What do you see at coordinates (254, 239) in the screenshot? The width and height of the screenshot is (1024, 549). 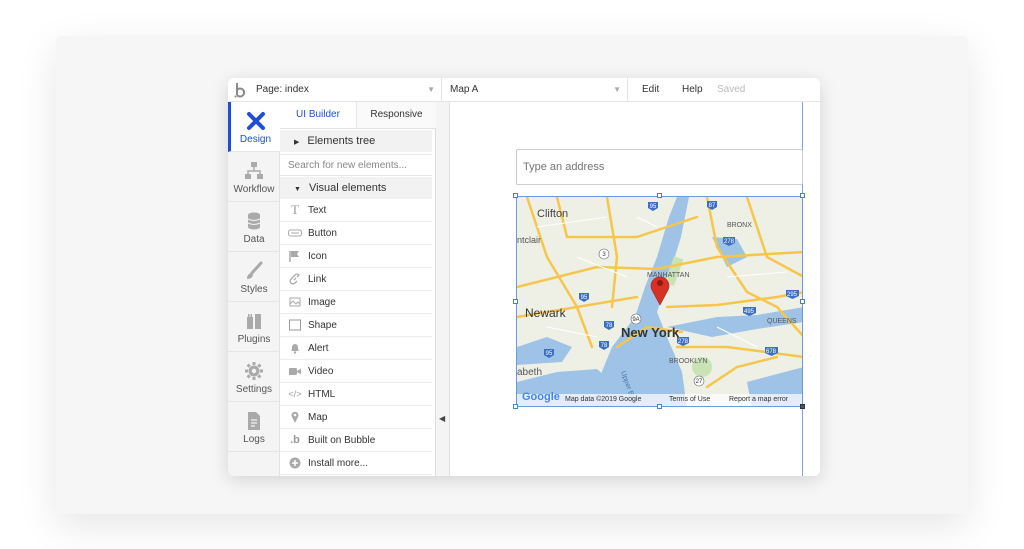 I see `nav-data-label: Data` at bounding box center [254, 239].